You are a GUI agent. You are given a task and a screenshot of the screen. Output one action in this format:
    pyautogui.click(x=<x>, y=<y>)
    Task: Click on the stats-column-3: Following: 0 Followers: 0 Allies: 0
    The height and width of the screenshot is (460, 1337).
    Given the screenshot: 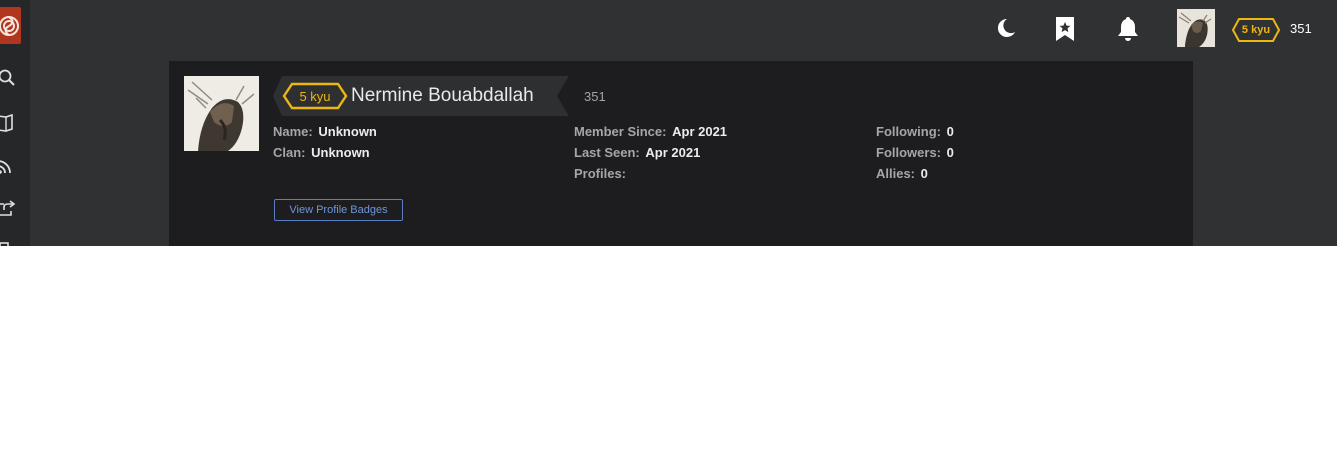 What is the action you would take?
    pyautogui.click(x=915, y=154)
    